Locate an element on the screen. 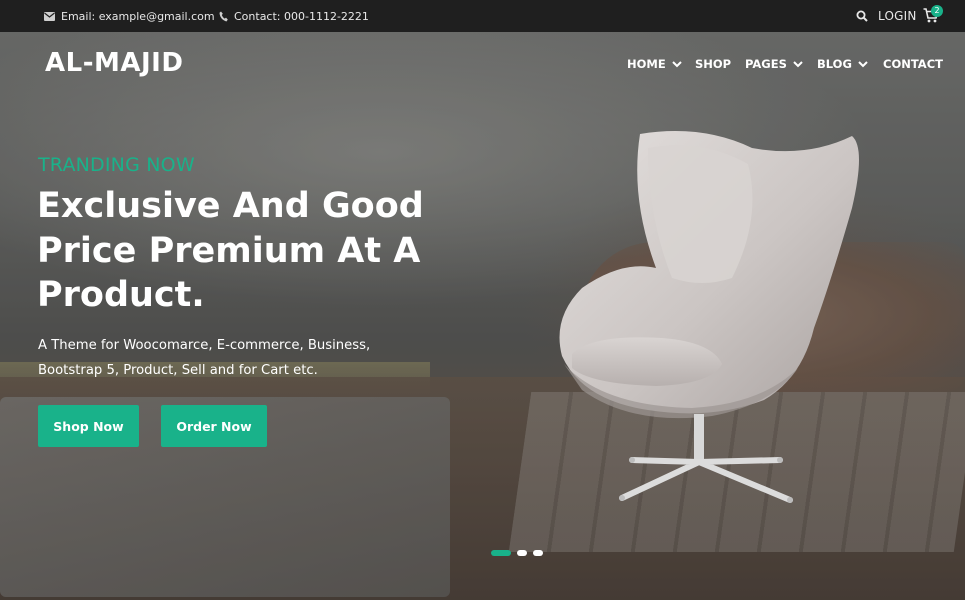 This screenshot has height=600, width=965. cart-button: 2 is located at coordinates (933, 15).